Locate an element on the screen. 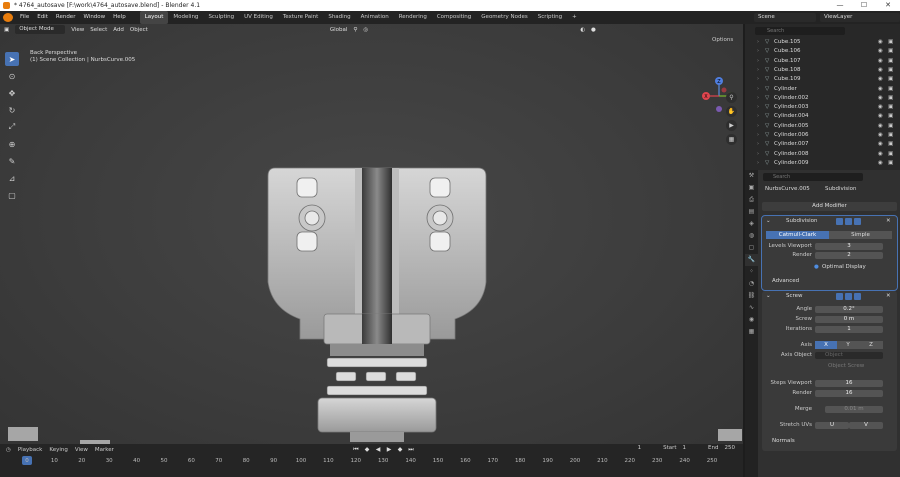 The image size is (900, 477). advanced-section: Advanced is located at coordinates (785, 281).